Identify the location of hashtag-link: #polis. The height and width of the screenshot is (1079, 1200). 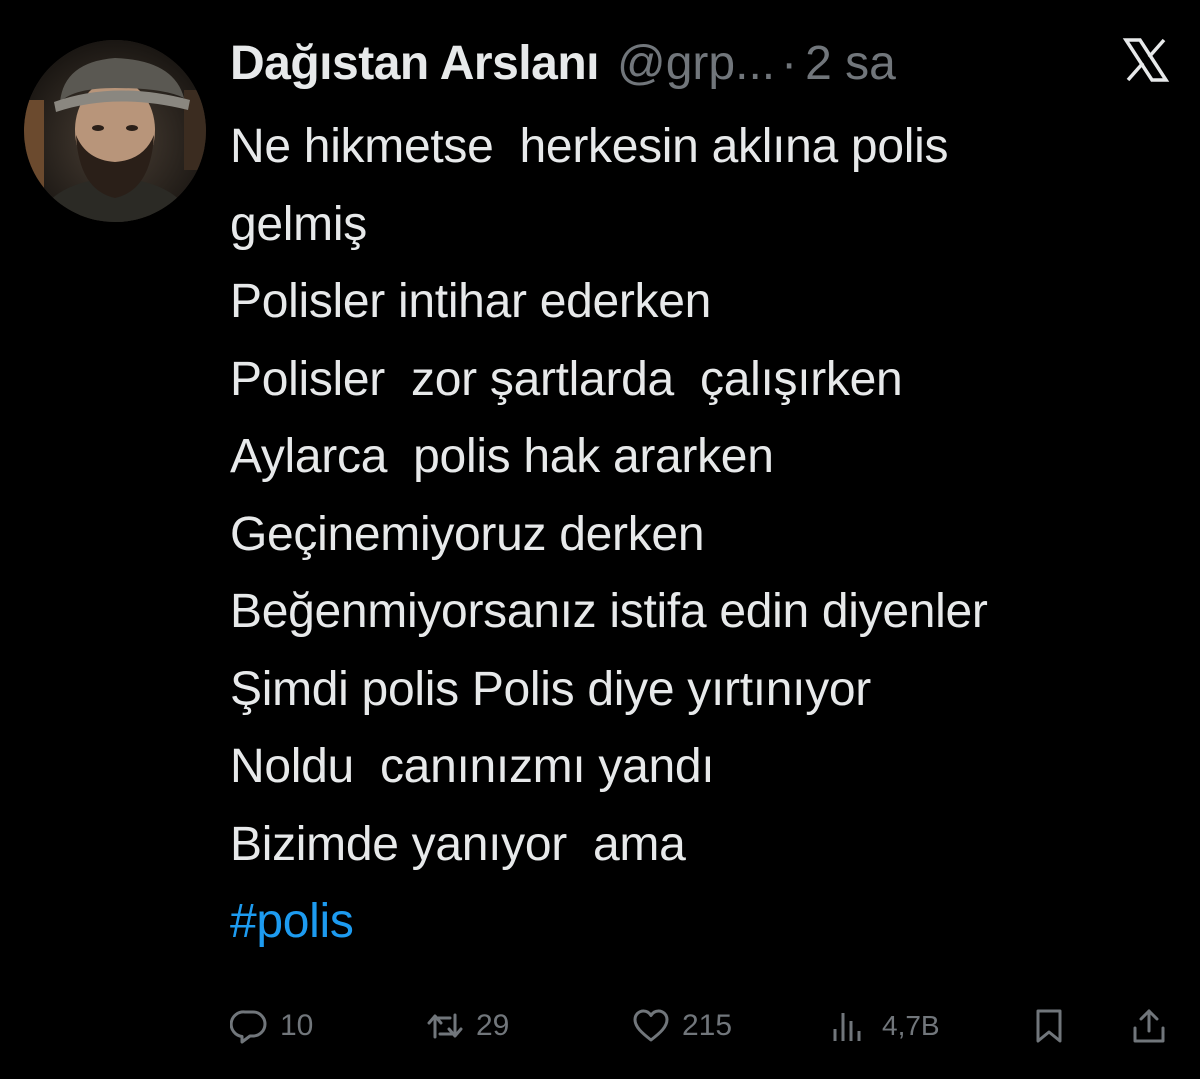
(292, 922).